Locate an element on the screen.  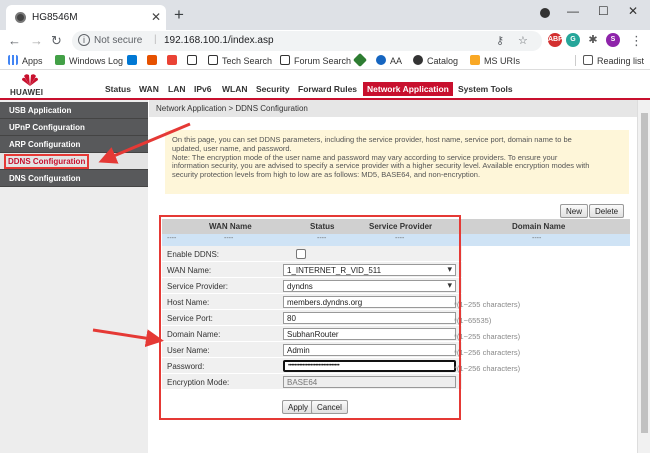
page-scrollbar is located at coordinates (643, 276).